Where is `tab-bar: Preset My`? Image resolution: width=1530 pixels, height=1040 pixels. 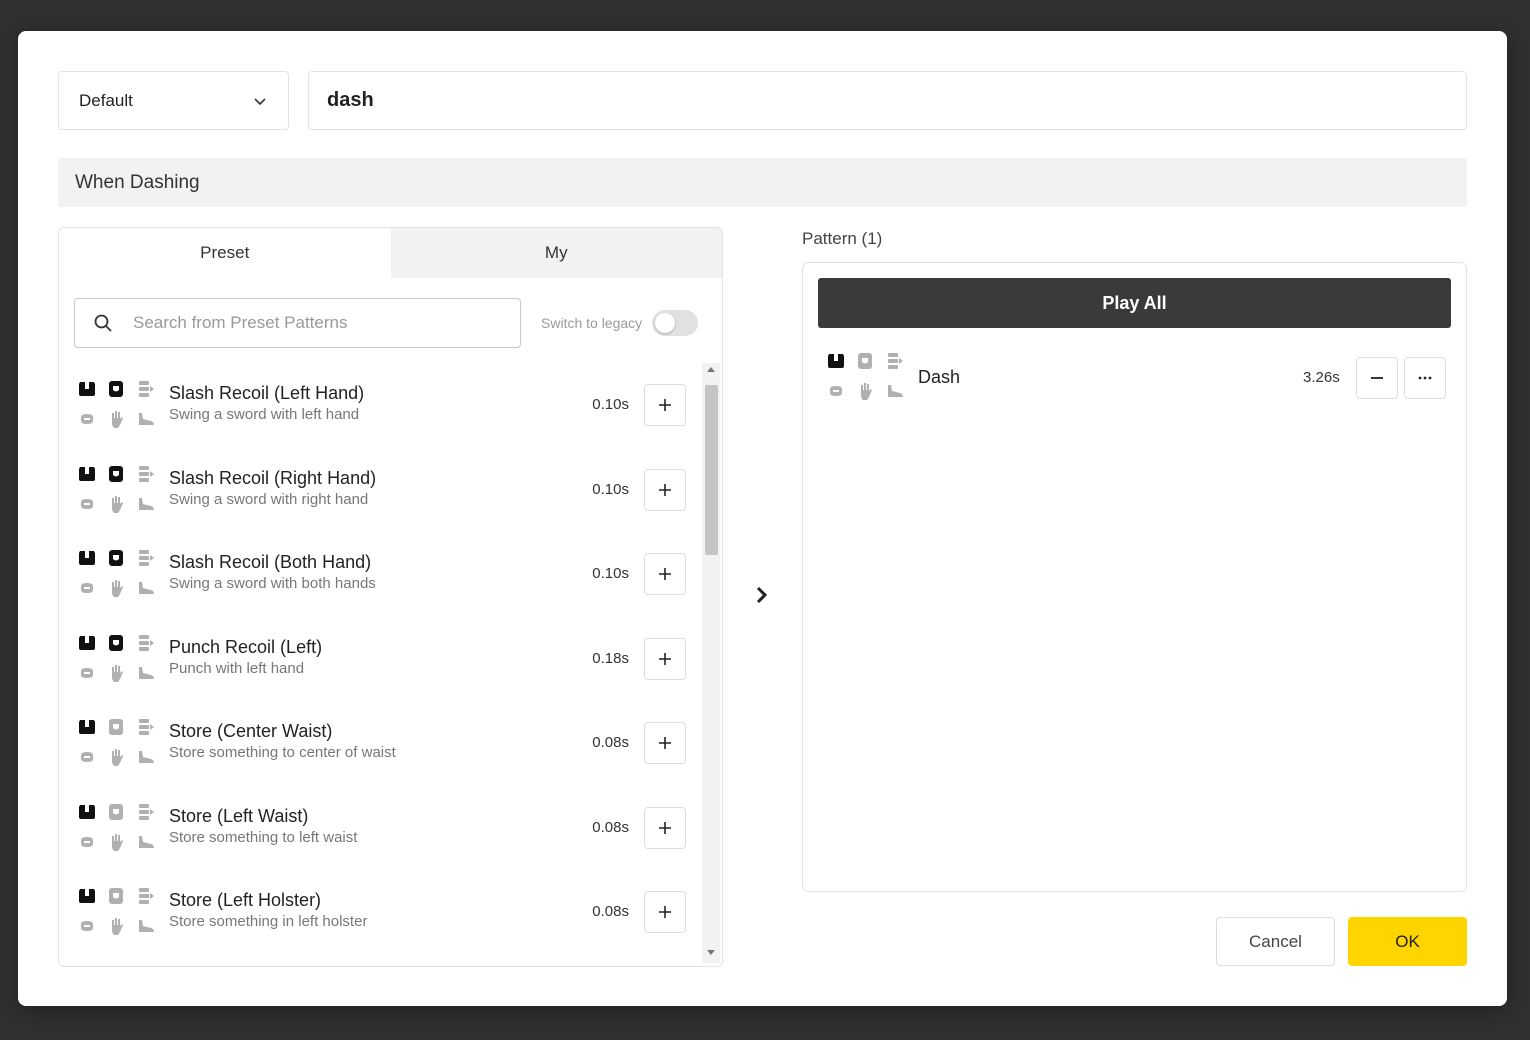 tab-bar: Preset My is located at coordinates (390, 253).